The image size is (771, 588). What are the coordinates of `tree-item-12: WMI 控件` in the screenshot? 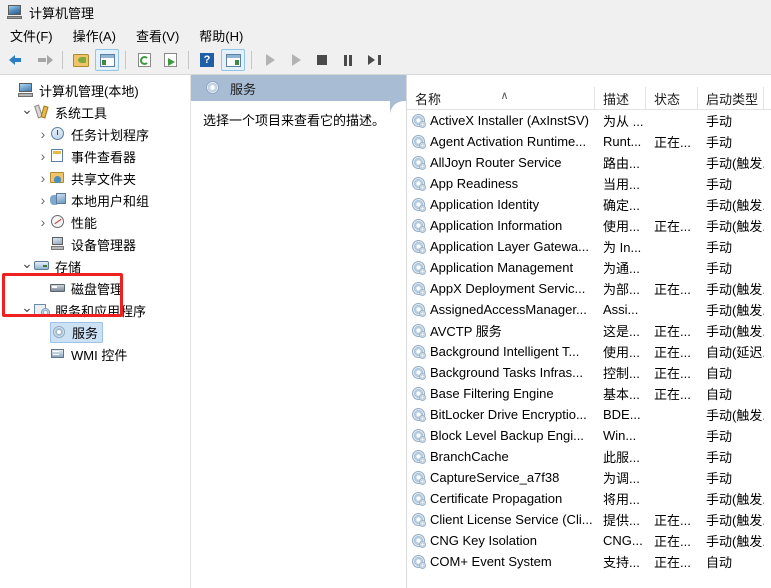 It's located at (95, 354).